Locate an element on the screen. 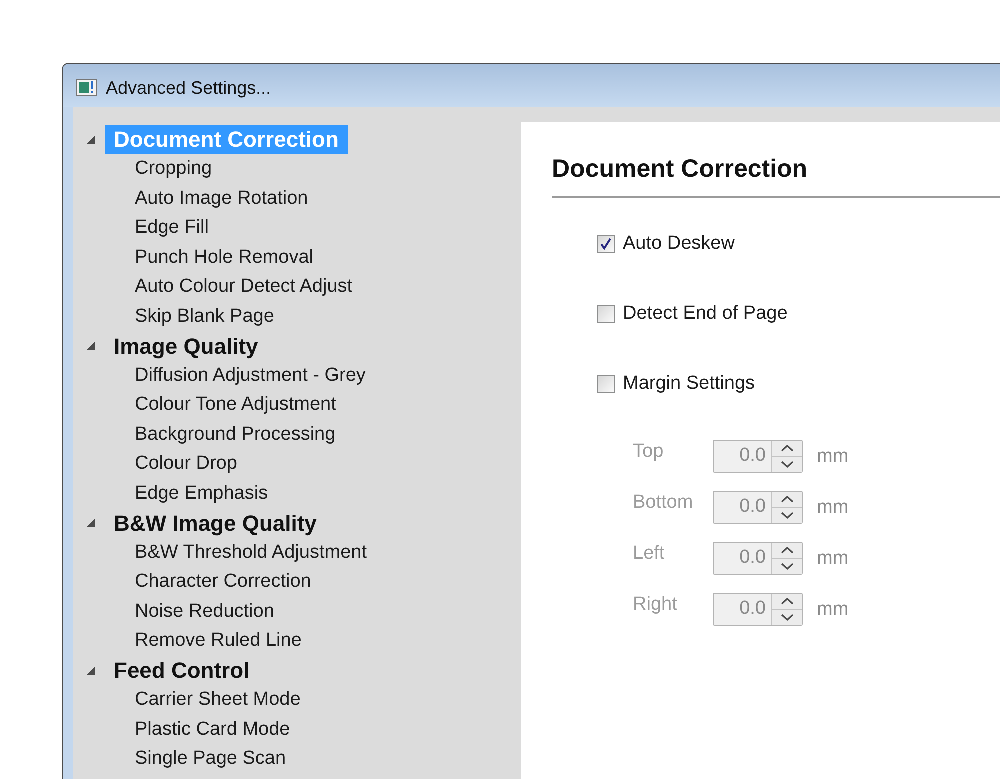  window-app-icon is located at coordinates (86, 87).